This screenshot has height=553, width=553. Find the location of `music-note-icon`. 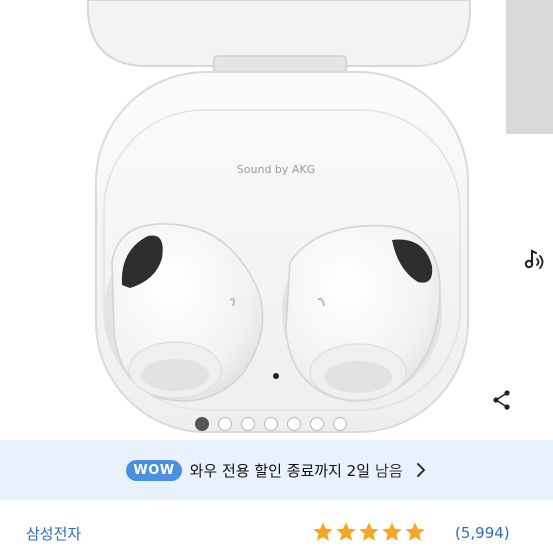

music-note-icon is located at coordinates (534, 259).